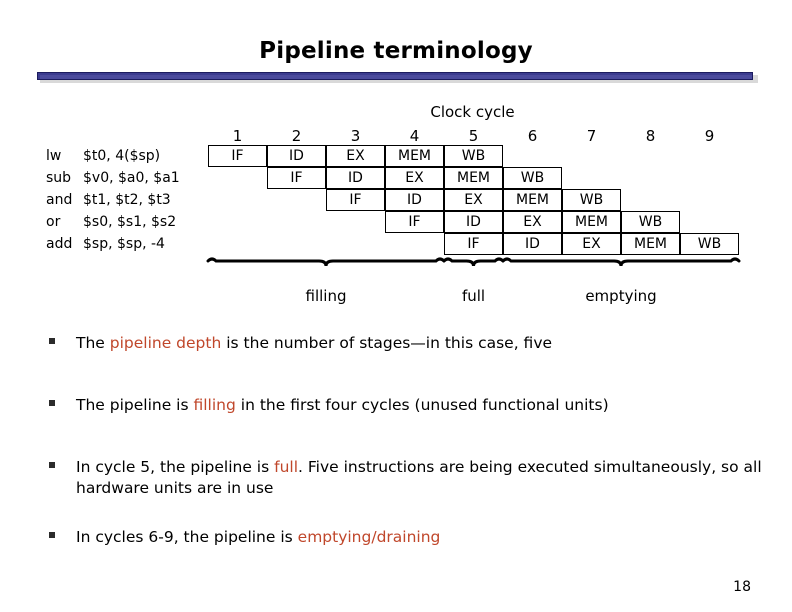 This screenshot has width=792, height=612. I want to click on bullet-highlight-text: emptying/draining, so click(369, 537).